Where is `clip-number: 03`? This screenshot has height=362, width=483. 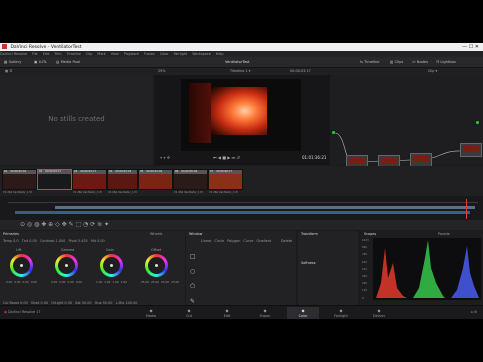
clip-number: 03 is located at coordinates (76, 171).